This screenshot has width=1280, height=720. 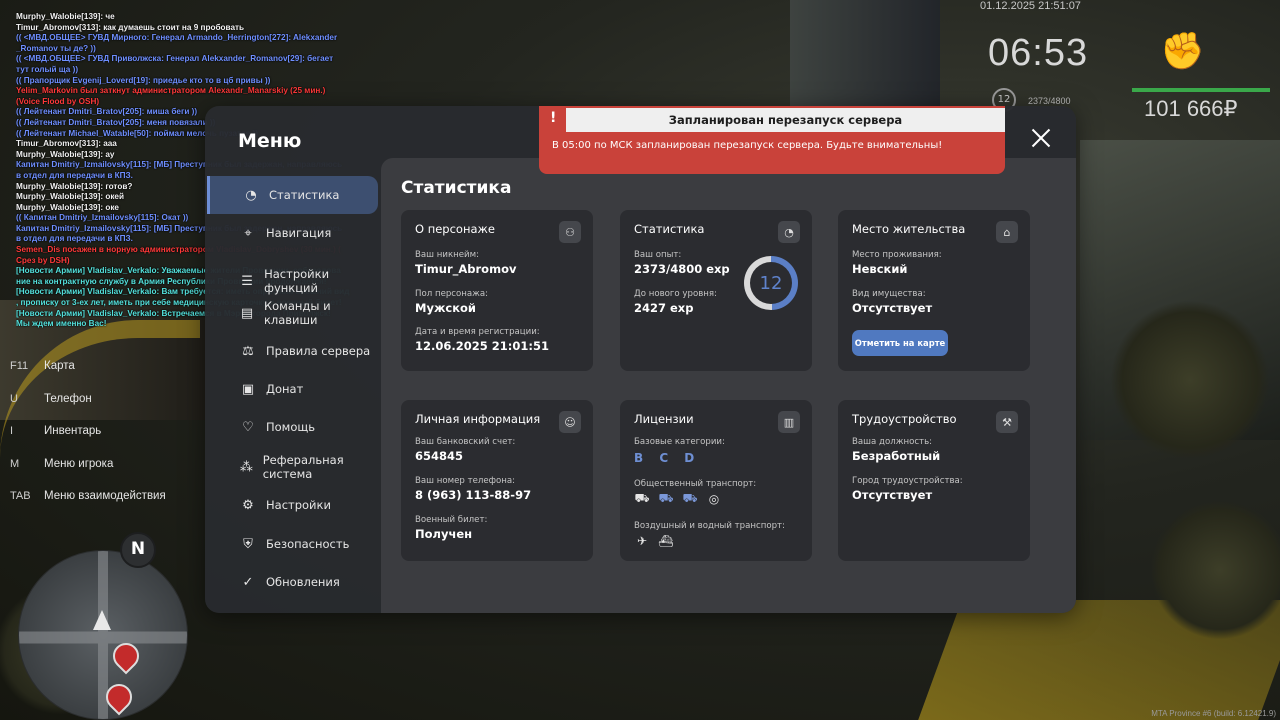 What do you see at coordinates (666, 541) in the screenshot?
I see `boat-icon: ⛴` at bounding box center [666, 541].